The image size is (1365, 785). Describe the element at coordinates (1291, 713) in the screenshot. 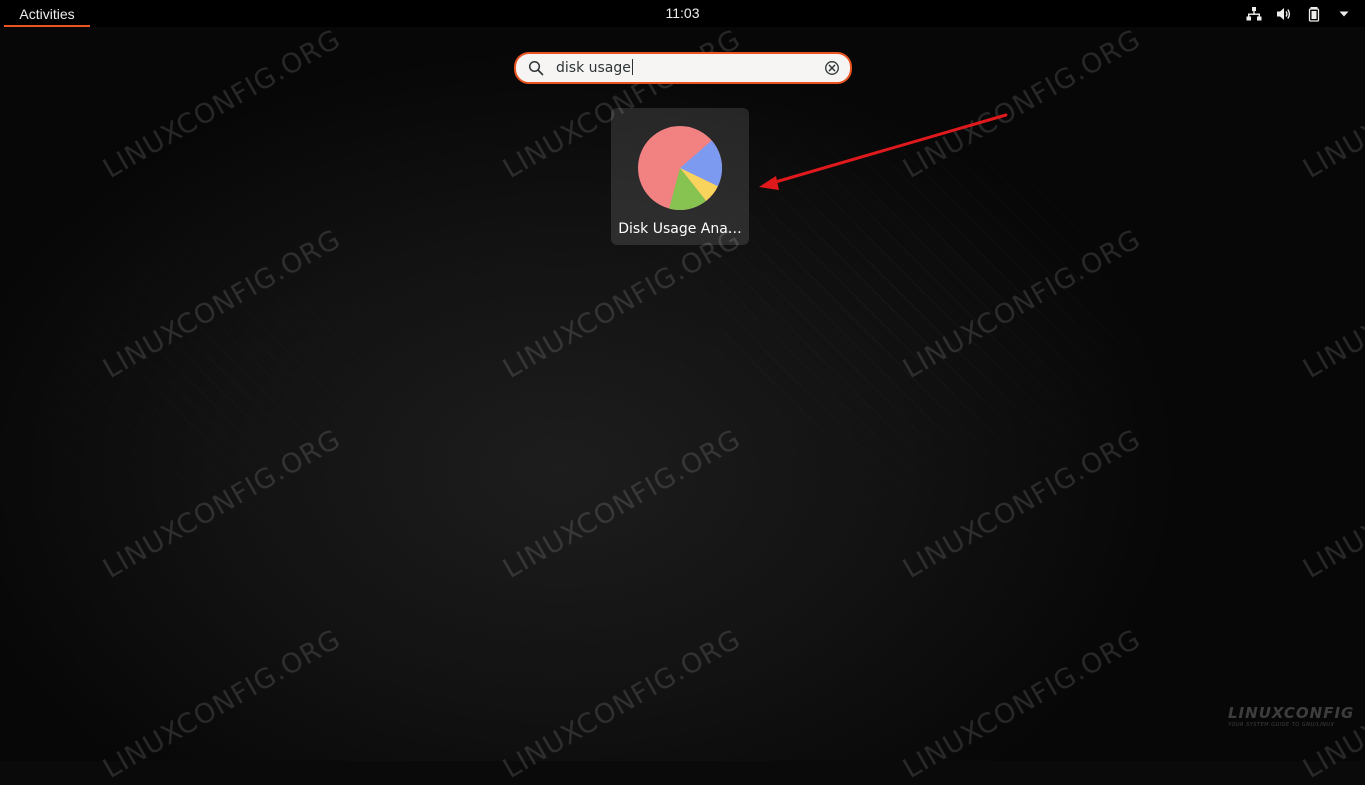

I see `brand-text: LINUXCONFIG` at that location.